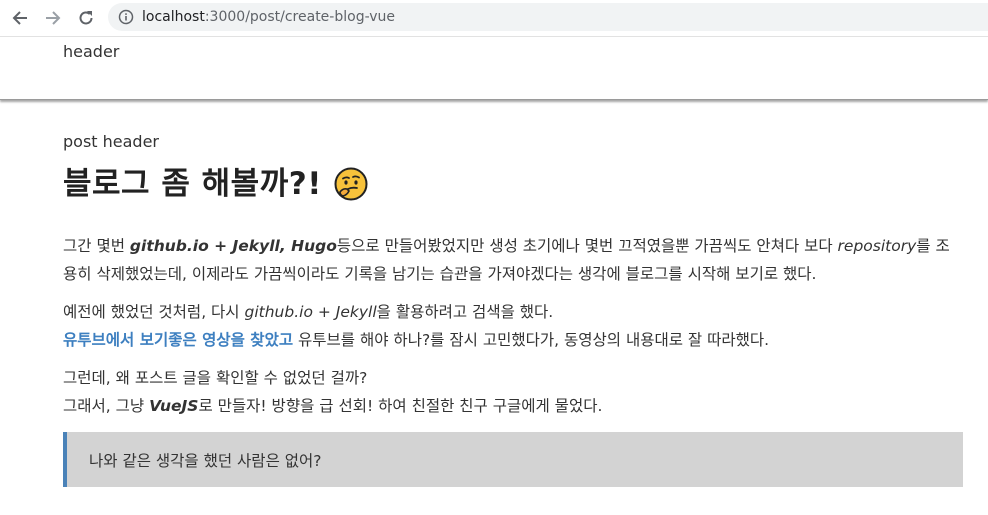 This screenshot has width=988, height=515. What do you see at coordinates (53, 18) in the screenshot?
I see `forward-arrow-icon` at bounding box center [53, 18].